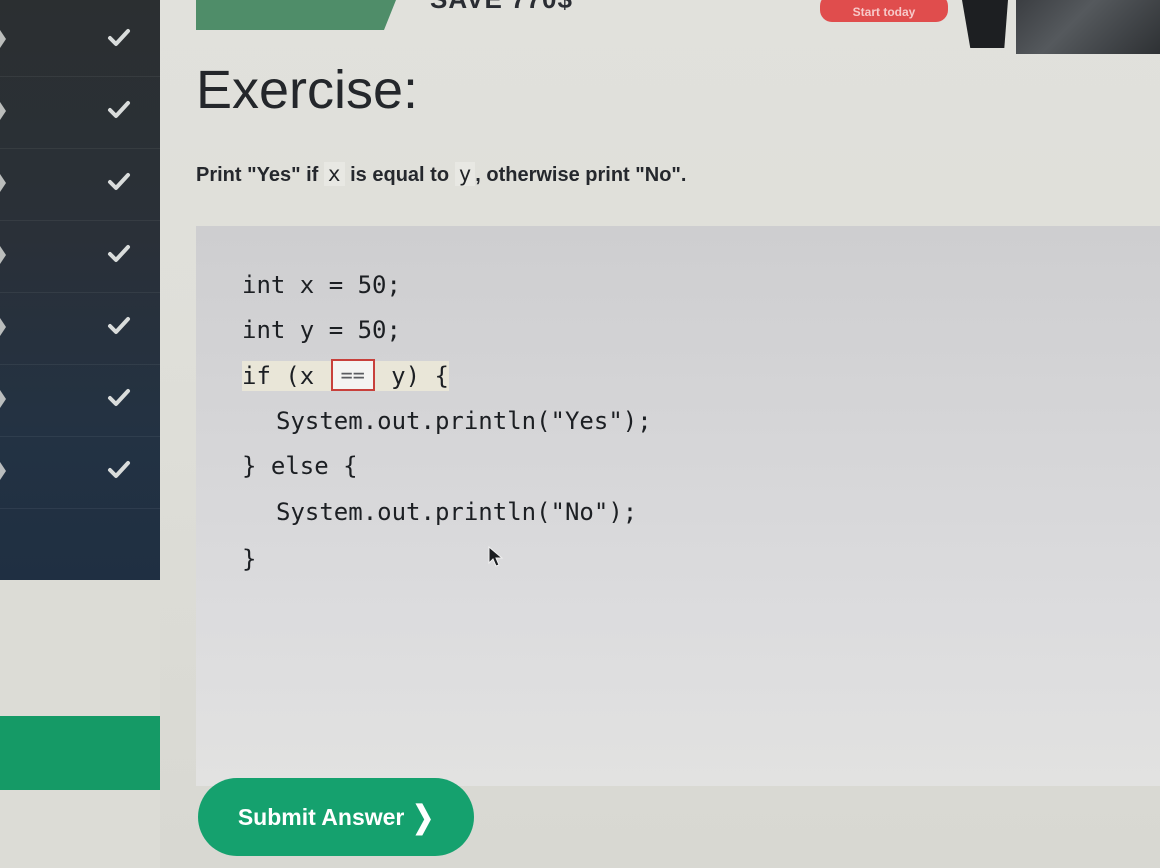 This screenshot has width=1160, height=868. Describe the element at coordinates (457, 512) in the screenshot. I see `code-line-6: System.out.println("No");` at that location.